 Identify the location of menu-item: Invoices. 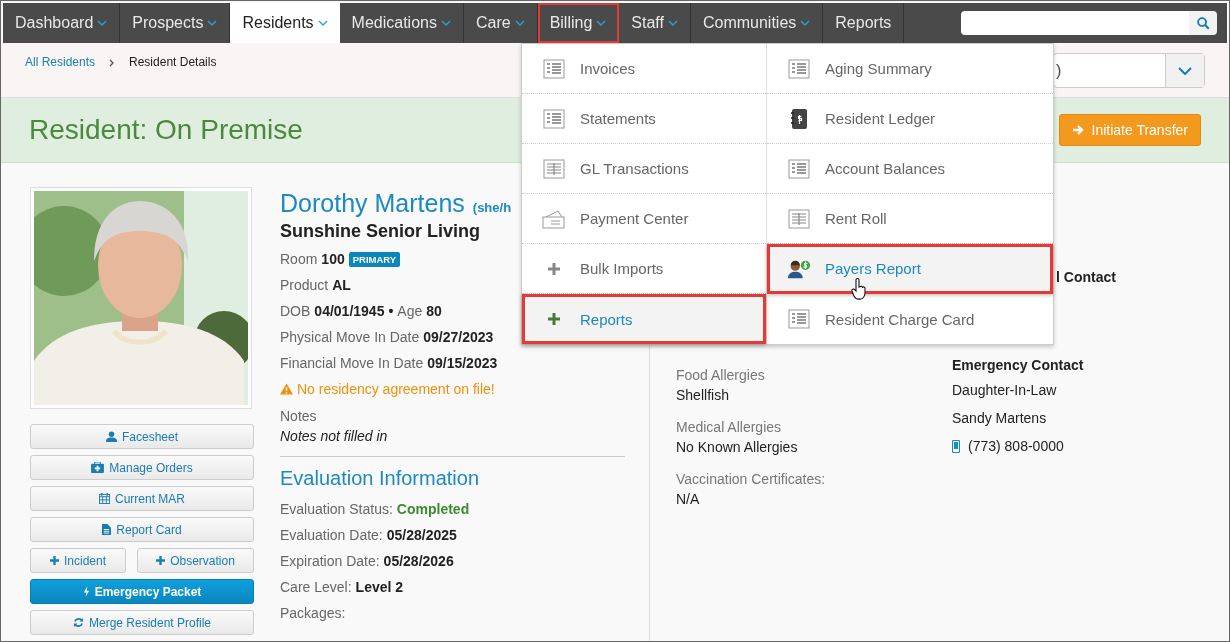
(644, 69).